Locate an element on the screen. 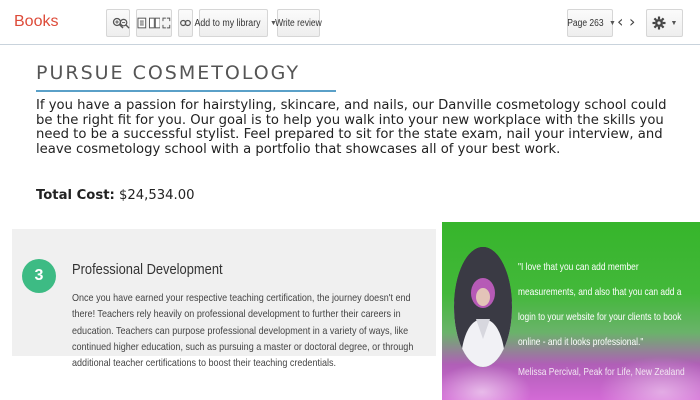  write-review-label: Write review is located at coordinates (298, 23).